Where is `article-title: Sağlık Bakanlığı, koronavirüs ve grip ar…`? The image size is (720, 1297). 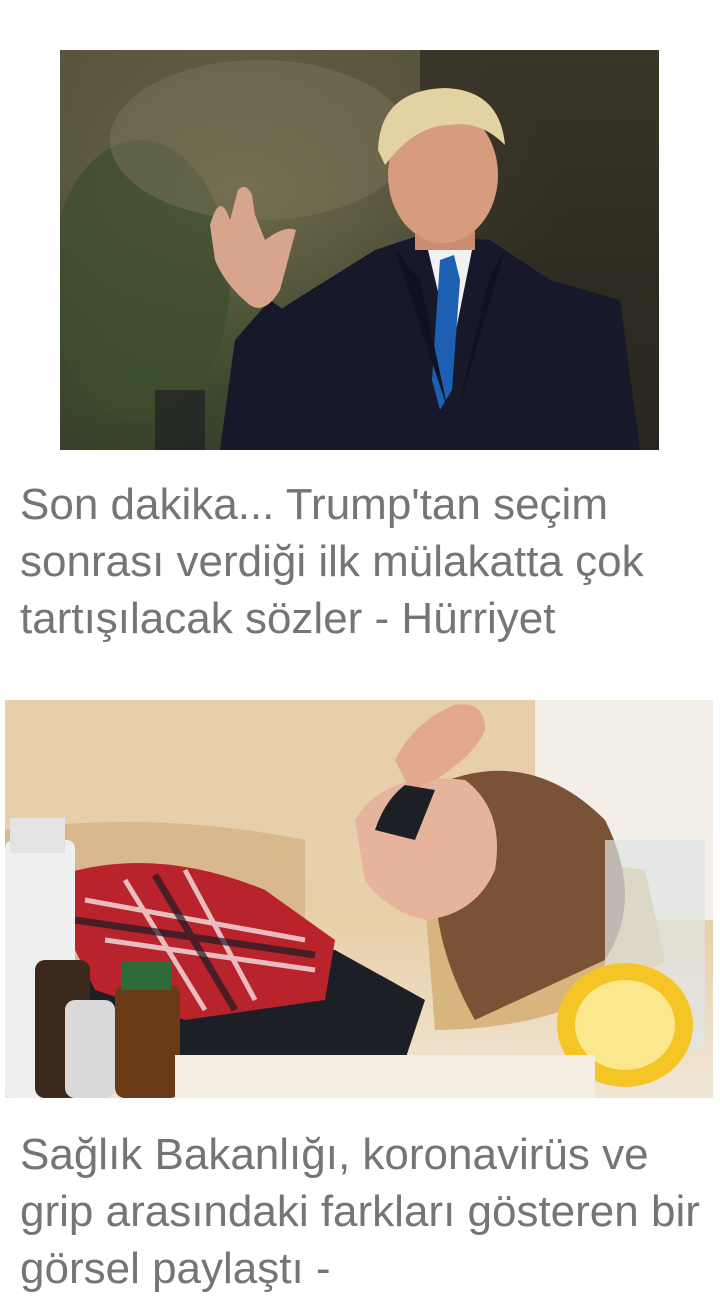
article-title: Sağlık Bakanlığı, koronavirüs ve grip ar… is located at coordinates (365, 1211).